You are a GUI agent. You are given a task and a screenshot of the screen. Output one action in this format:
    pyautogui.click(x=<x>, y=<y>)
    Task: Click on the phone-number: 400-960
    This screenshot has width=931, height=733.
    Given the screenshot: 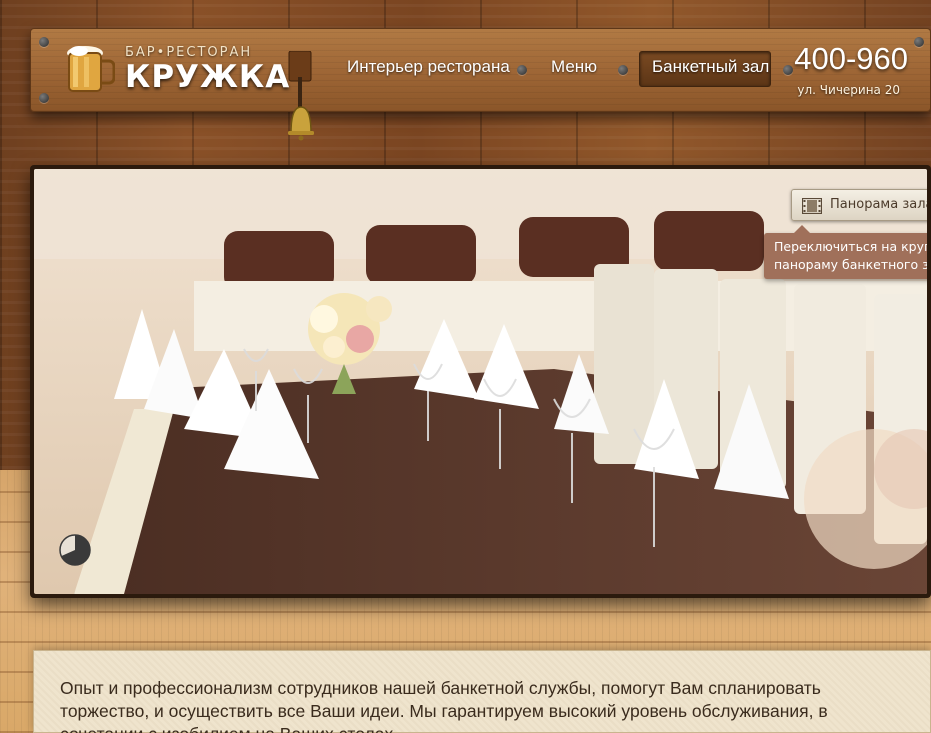 What is the action you would take?
    pyautogui.click(x=851, y=58)
    